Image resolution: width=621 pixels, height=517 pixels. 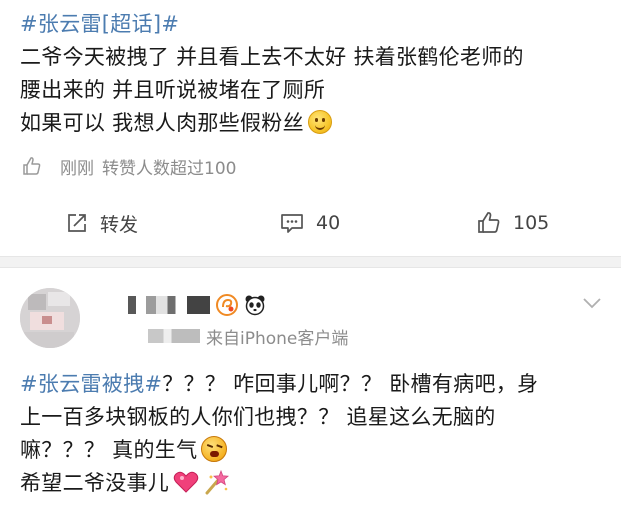 I want to click on post-action-bar: 转发 40 105, so click(x=310, y=224).